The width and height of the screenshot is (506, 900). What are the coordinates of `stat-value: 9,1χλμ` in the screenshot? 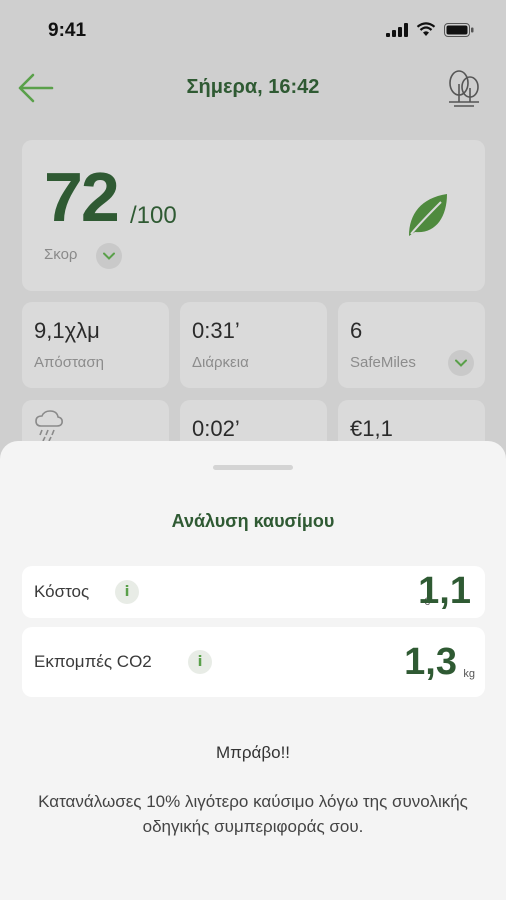 It's located at (67, 330).